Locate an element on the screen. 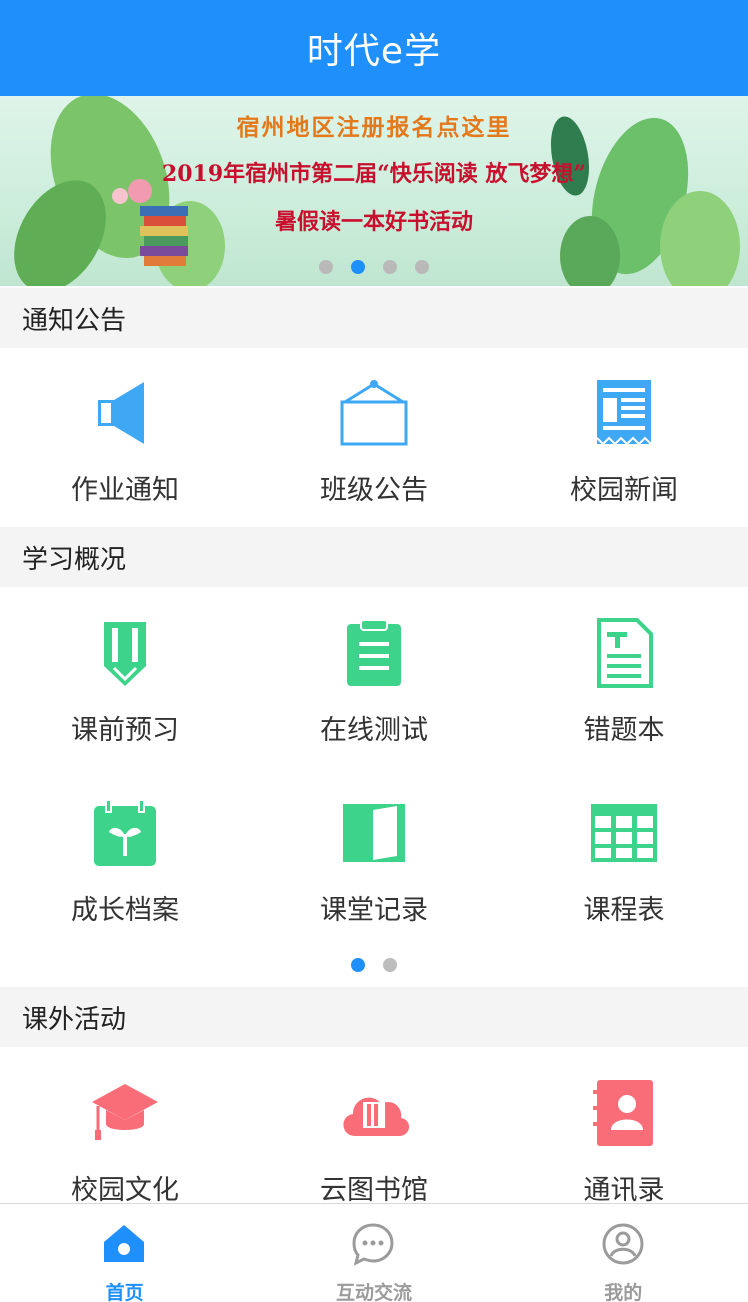 The image size is (748, 1302). speaker-icon is located at coordinates (121, 413).